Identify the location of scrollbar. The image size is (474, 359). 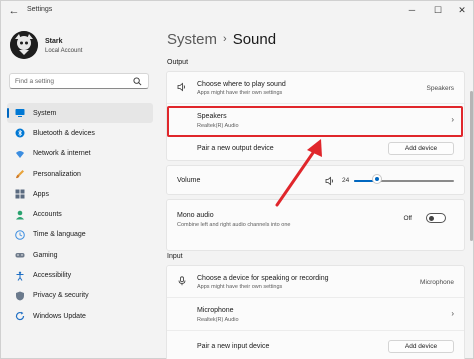
(471, 166).